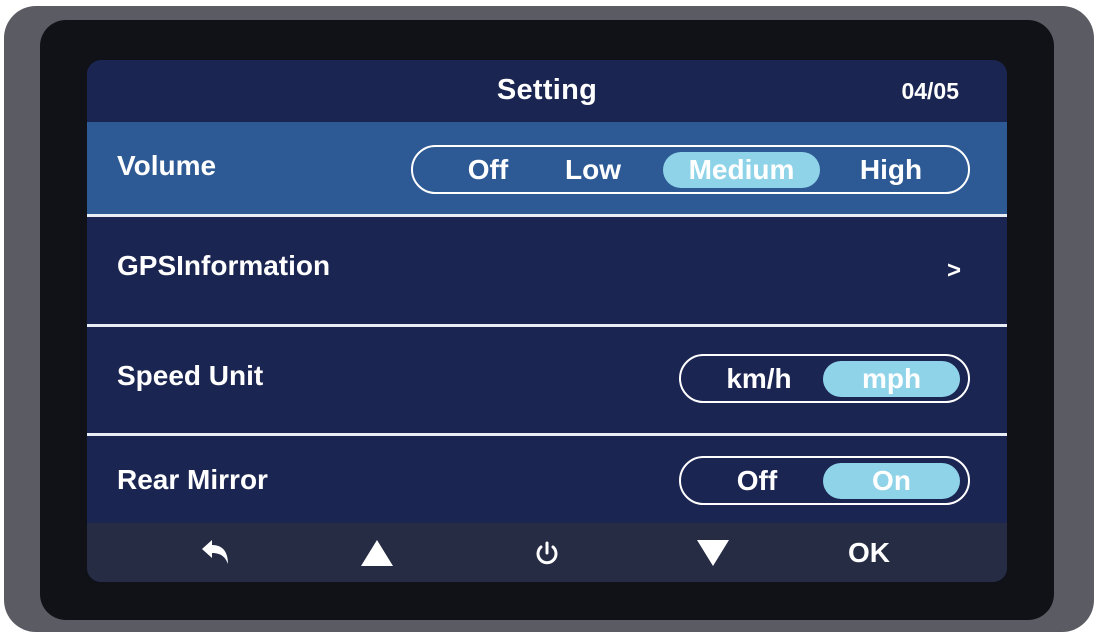 The image size is (1100, 637). I want to click on settings-row-rear-mirror: Rear Mirror Off On, so click(547, 479).